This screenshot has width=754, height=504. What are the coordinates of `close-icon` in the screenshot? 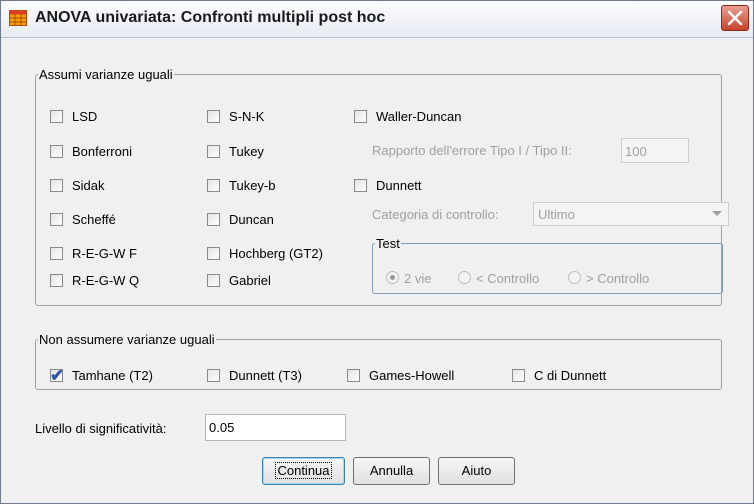 It's located at (735, 18).